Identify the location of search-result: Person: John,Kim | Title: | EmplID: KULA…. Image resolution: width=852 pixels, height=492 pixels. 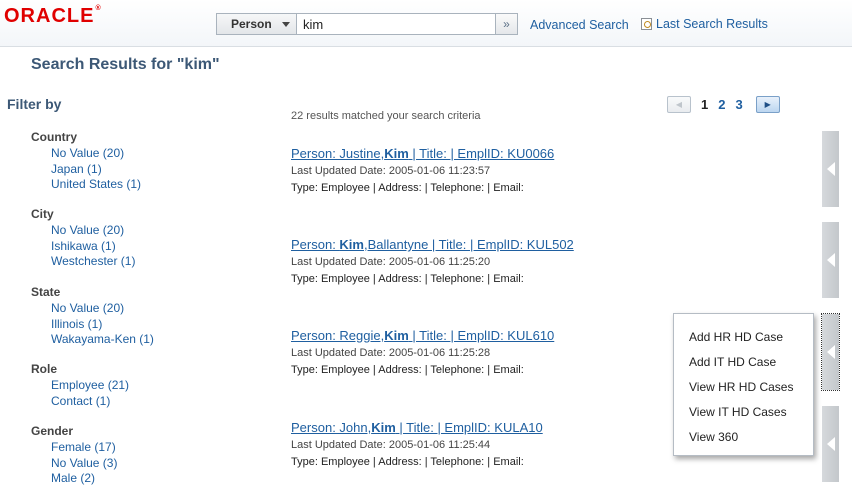
(417, 444).